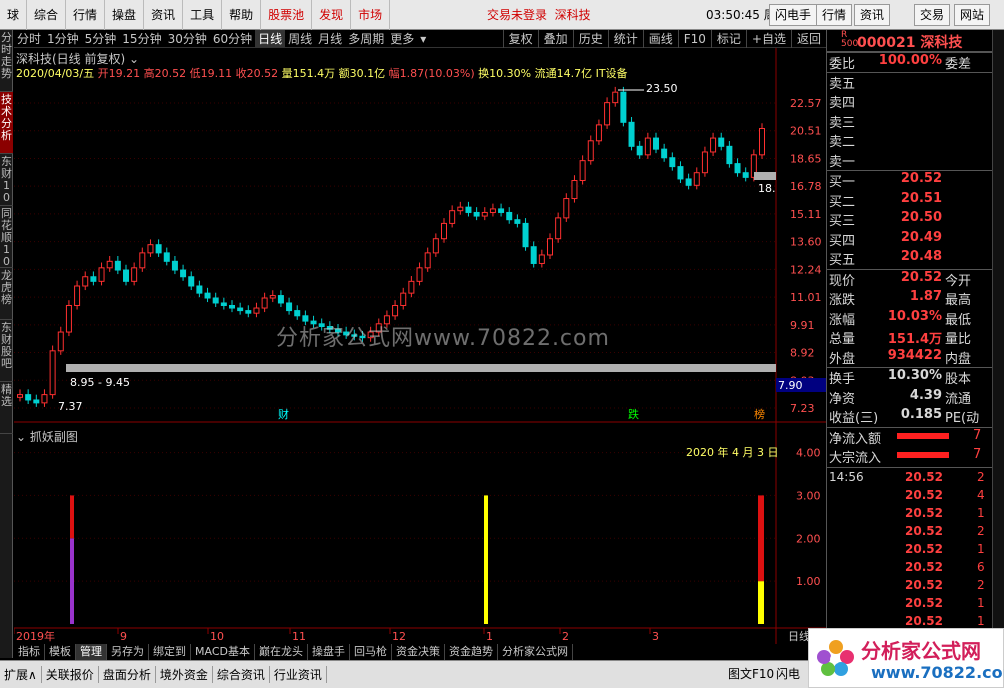 This screenshot has width=1004, height=688. What do you see at coordinates (768, 39) in the screenshot?
I see `add-watchlist-button: +自选` at bounding box center [768, 39].